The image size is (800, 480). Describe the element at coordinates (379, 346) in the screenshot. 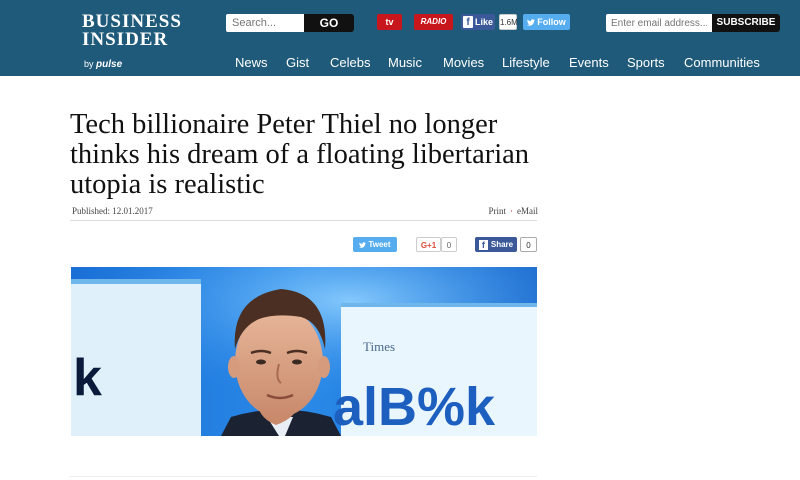

I see `screen-small-text: Times` at that location.